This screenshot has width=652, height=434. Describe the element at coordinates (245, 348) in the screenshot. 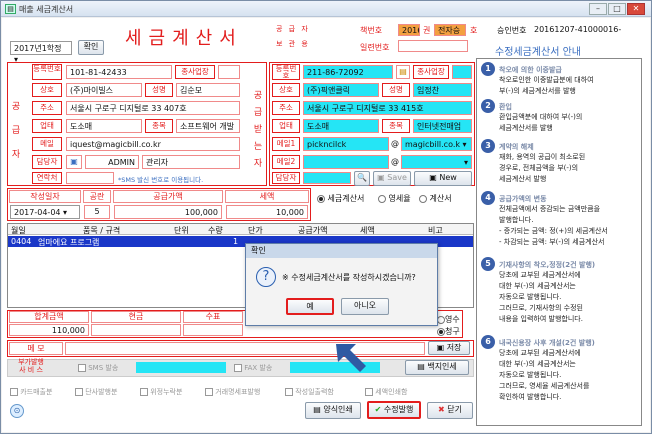

I see `memo-input` at that location.